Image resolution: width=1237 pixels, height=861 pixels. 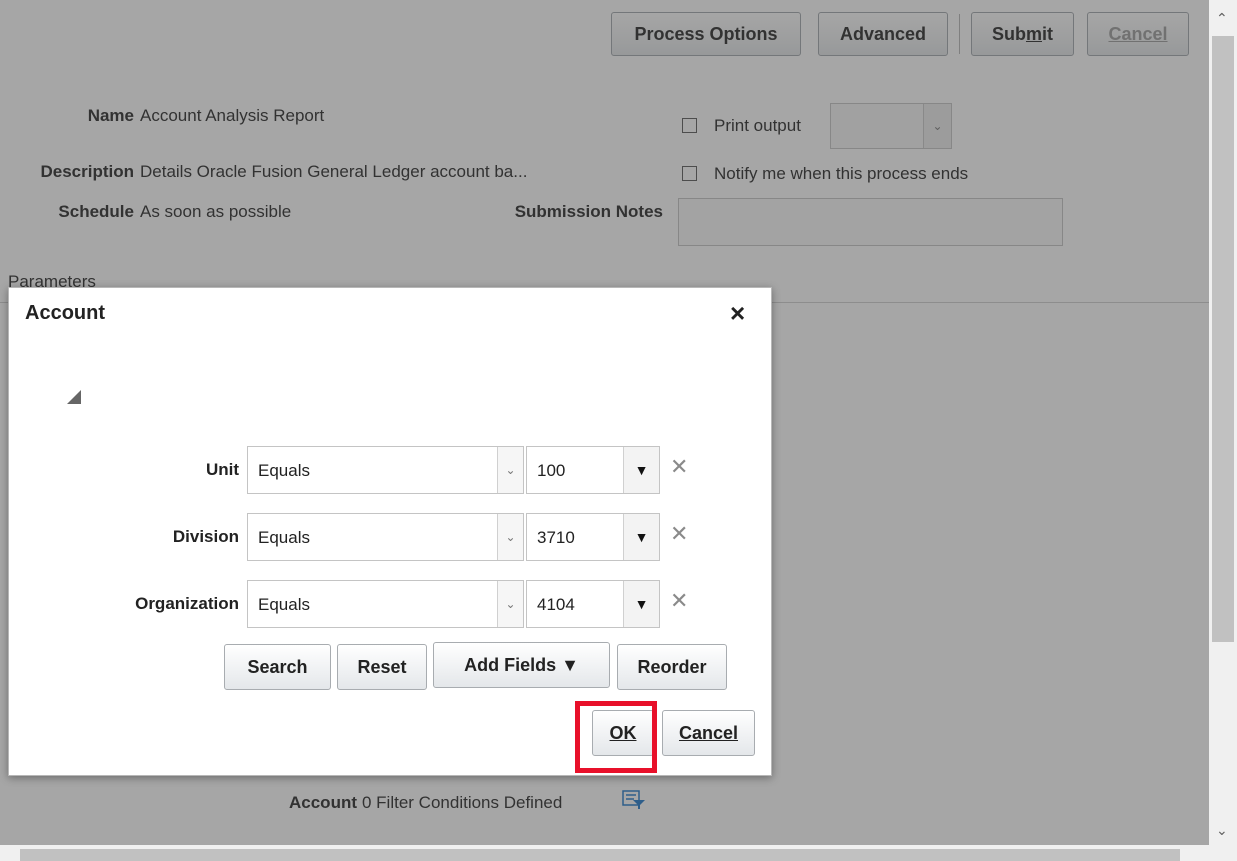 I want to click on scroll-down-icon: ⌄, so click(x=1222, y=830).